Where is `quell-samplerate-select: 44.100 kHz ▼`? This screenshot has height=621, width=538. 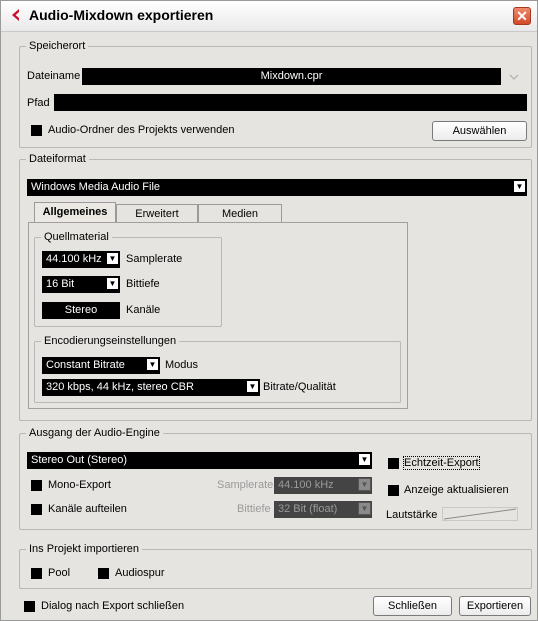 quell-samplerate-select: 44.100 kHz ▼ is located at coordinates (81, 259).